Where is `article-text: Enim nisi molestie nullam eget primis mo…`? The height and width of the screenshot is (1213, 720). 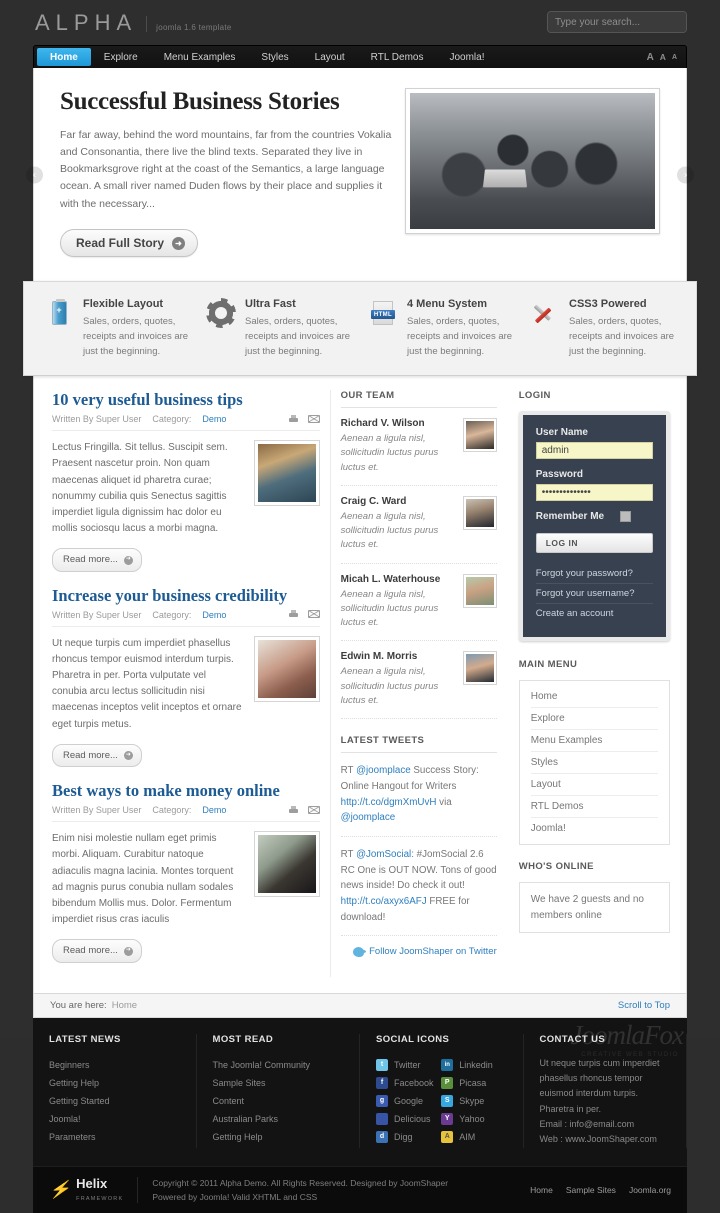 article-text: Enim nisi molestie nullam eget primis mo… is located at coordinates (147, 897).